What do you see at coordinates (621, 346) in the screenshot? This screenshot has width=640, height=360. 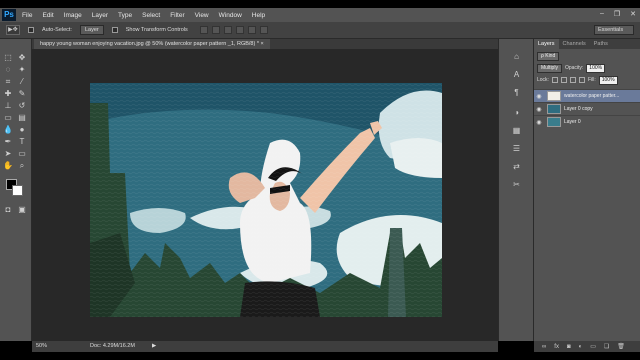 I see `delete-layer-icon: 🗑` at bounding box center [621, 346].